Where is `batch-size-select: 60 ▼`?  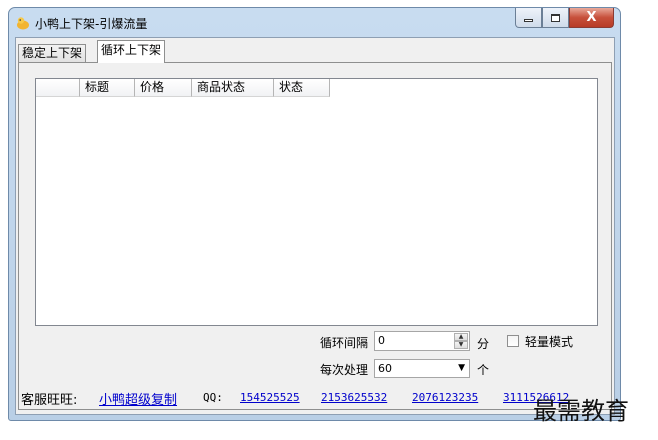
batch-size-select: 60 ▼ is located at coordinates (422, 368).